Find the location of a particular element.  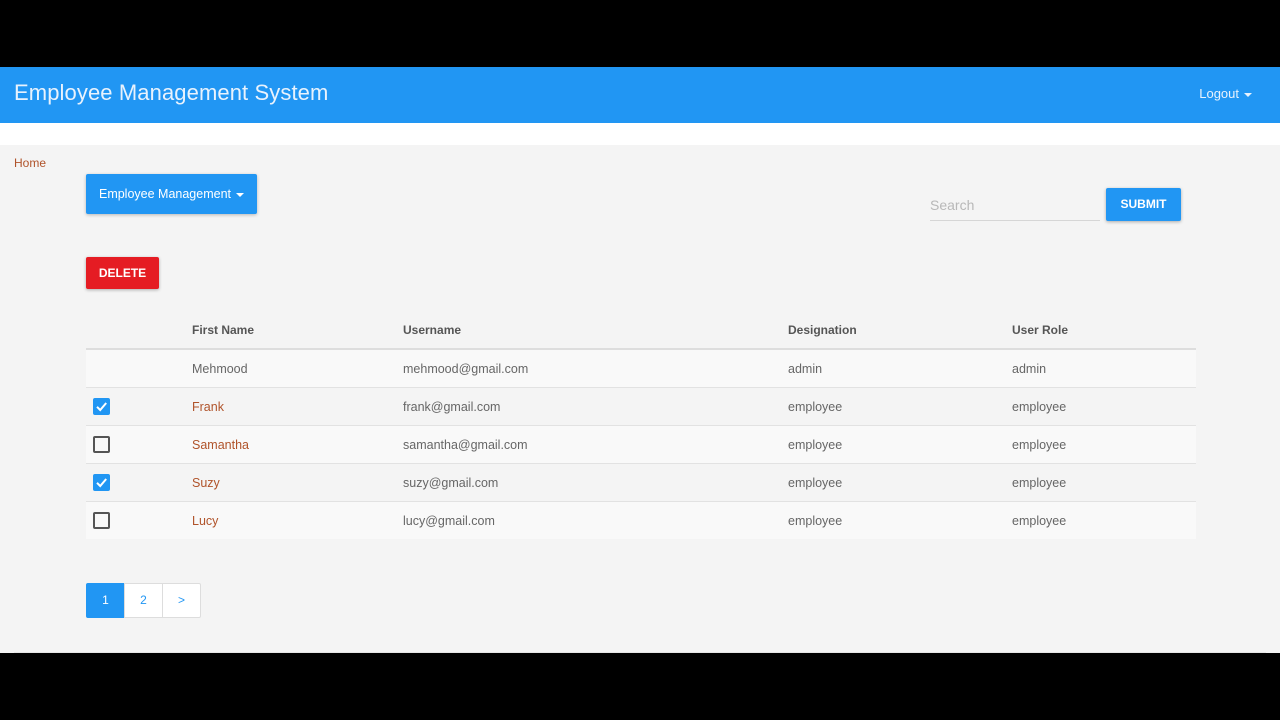

table-row: Suzy suzy@gmail.com employee employee is located at coordinates (641, 483).